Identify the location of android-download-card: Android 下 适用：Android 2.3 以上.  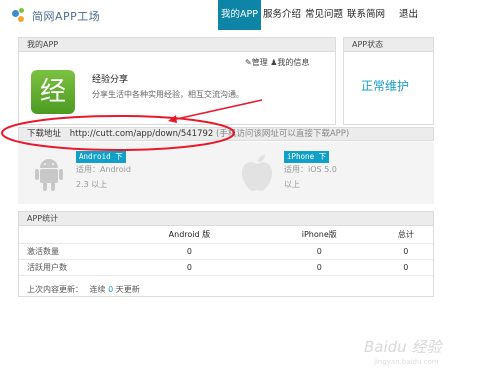
(122, 173).